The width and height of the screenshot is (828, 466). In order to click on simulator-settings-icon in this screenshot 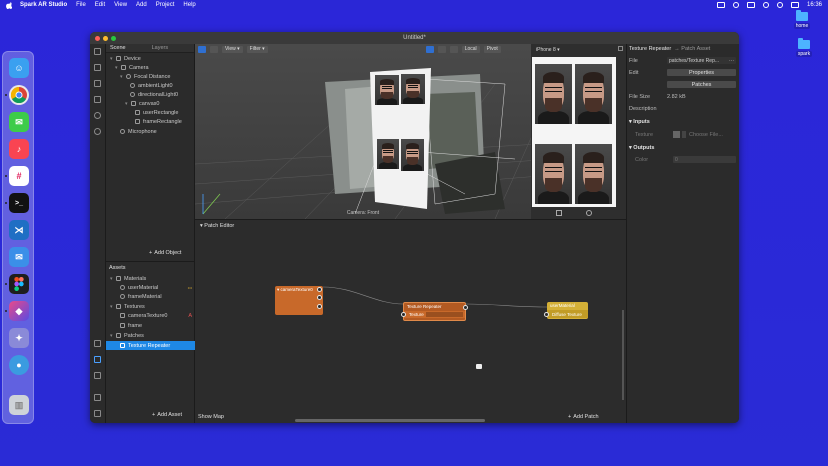, I will do `click(620, 48)`.